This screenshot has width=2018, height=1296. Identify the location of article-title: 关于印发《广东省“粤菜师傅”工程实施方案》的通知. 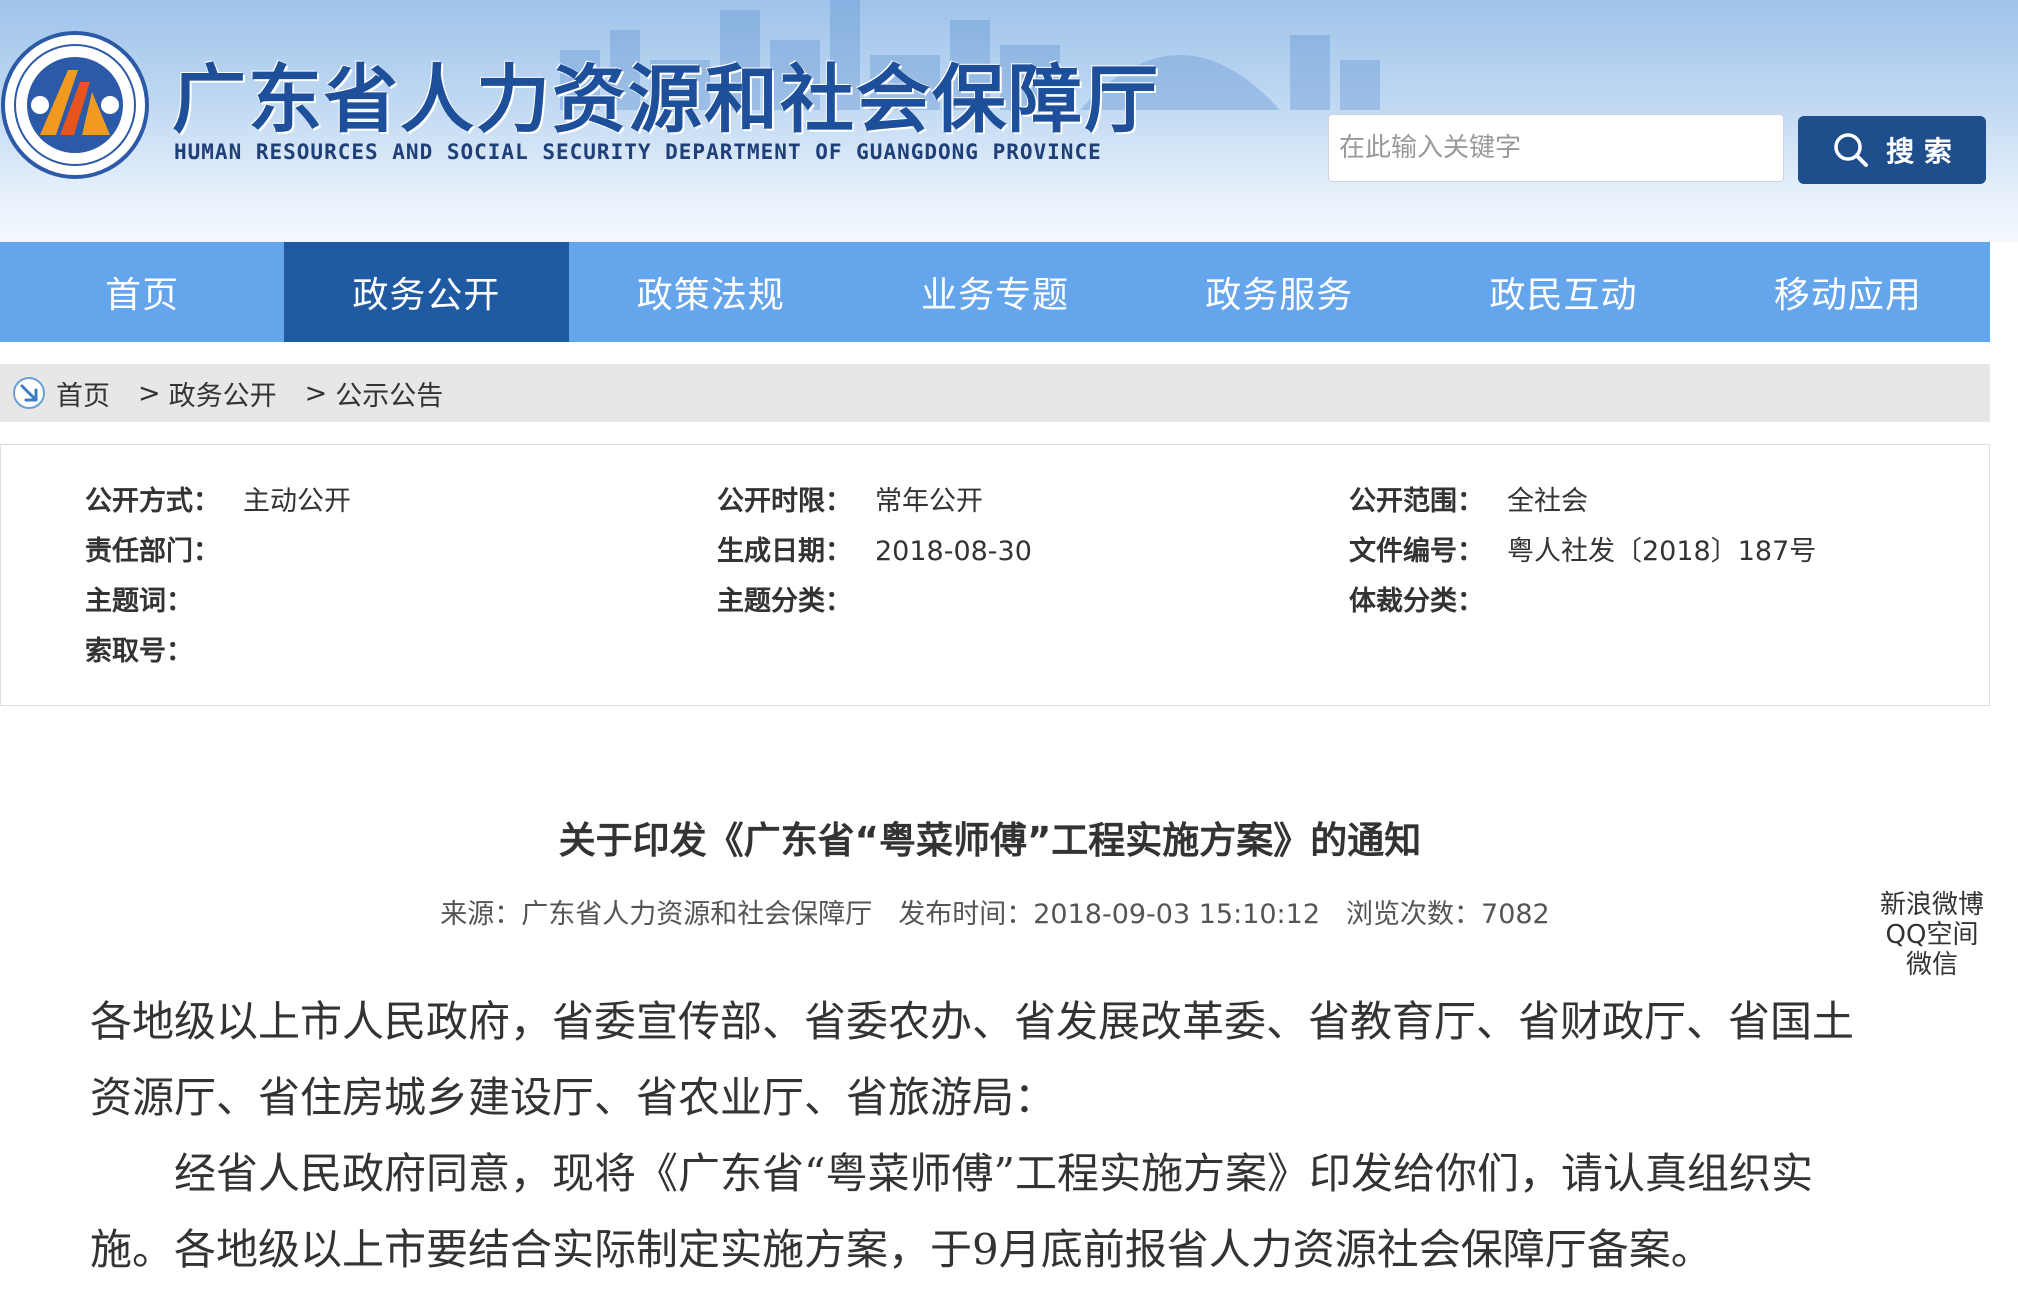
(990, 840).